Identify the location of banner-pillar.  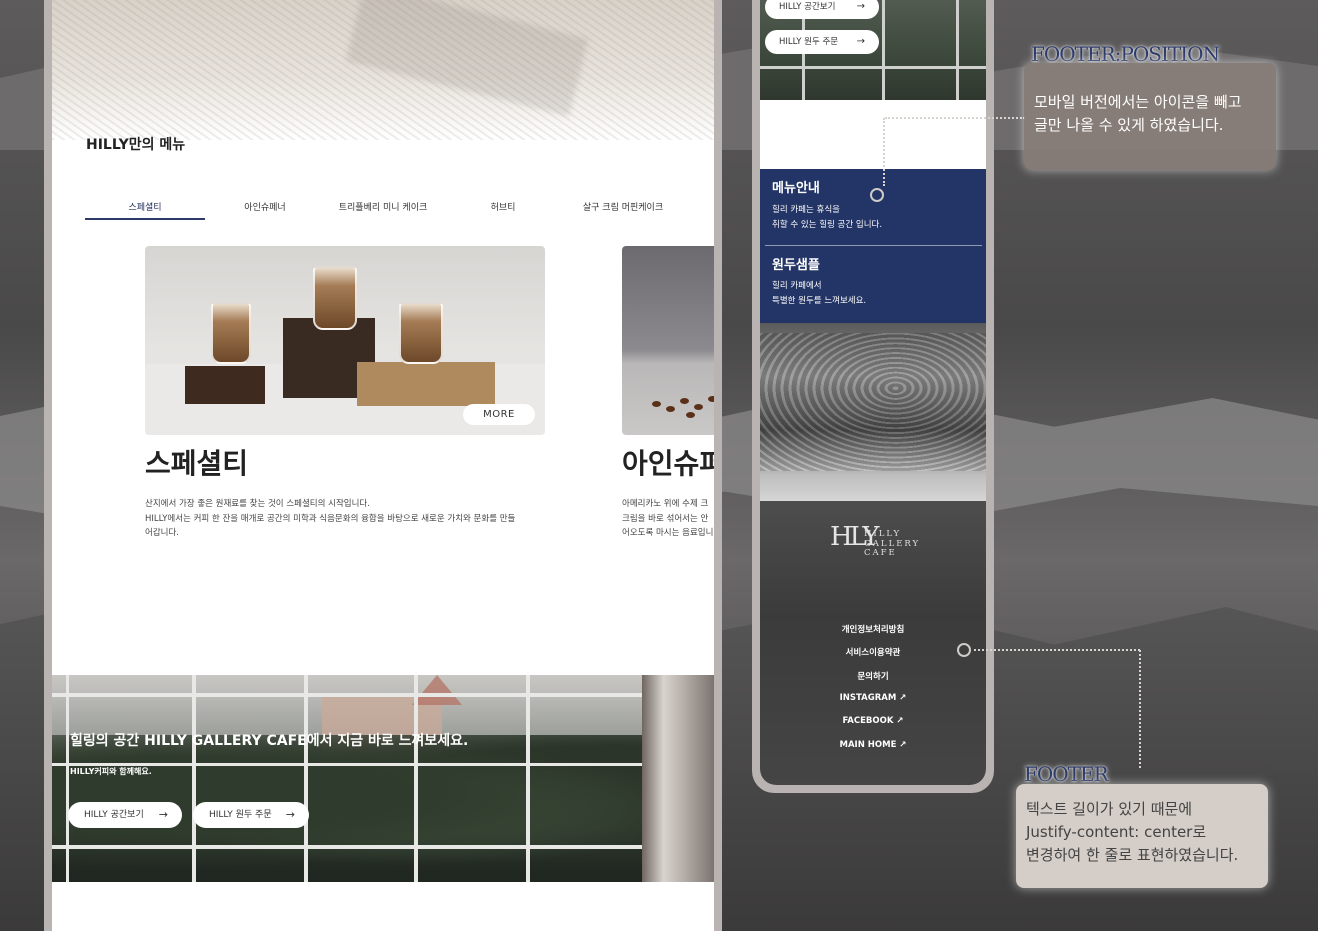
(678, 778).